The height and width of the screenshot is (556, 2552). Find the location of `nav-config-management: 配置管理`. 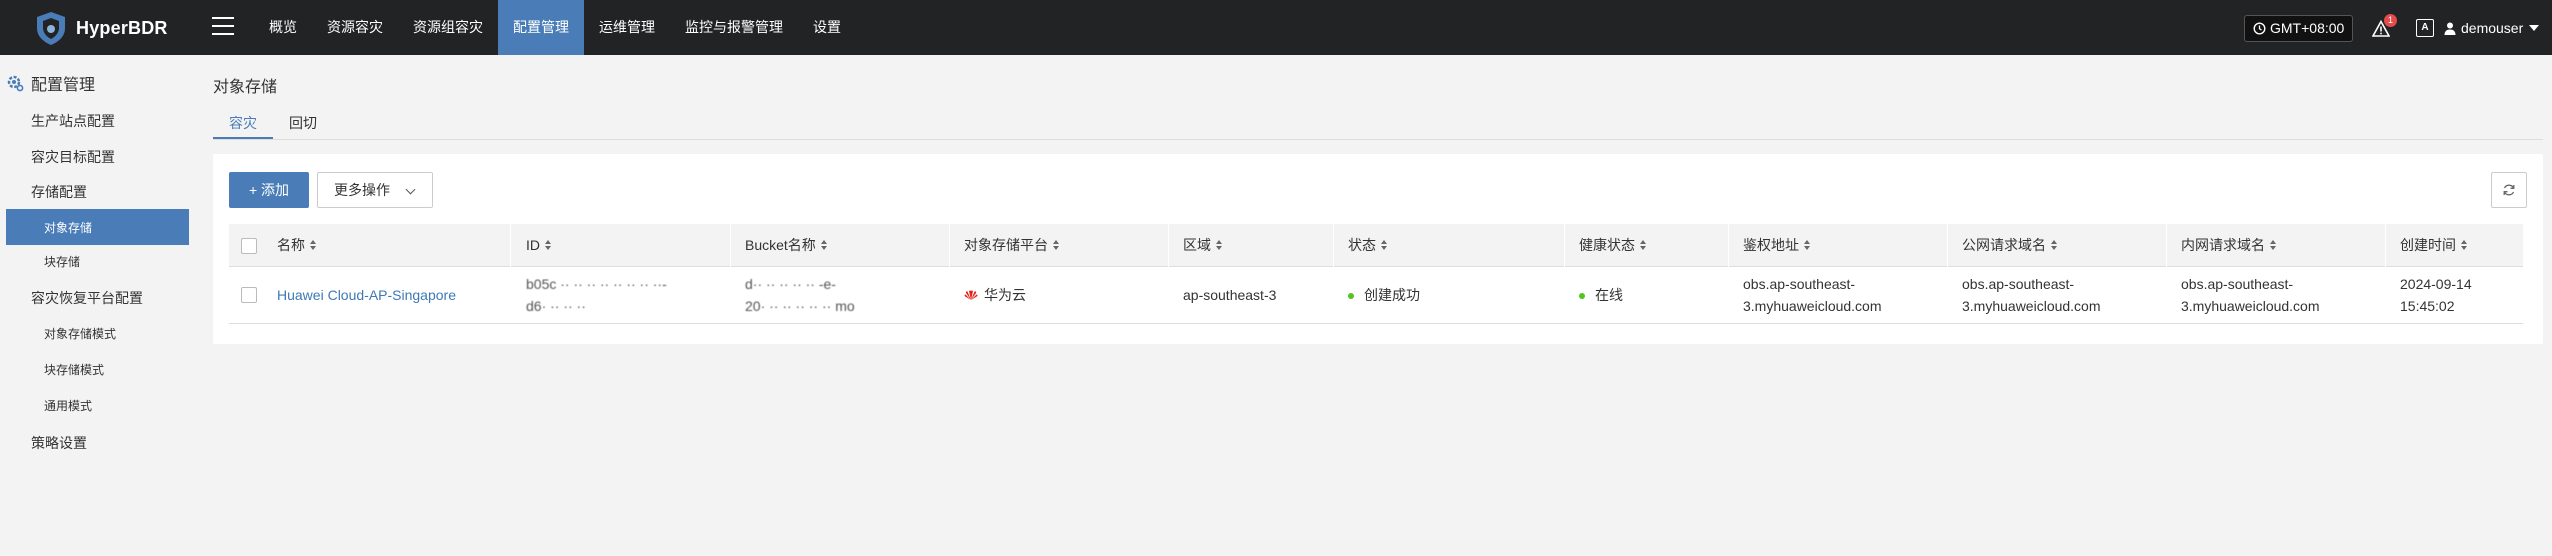

nav-config-management: 配置管理 is located at coordinates (541, 27).